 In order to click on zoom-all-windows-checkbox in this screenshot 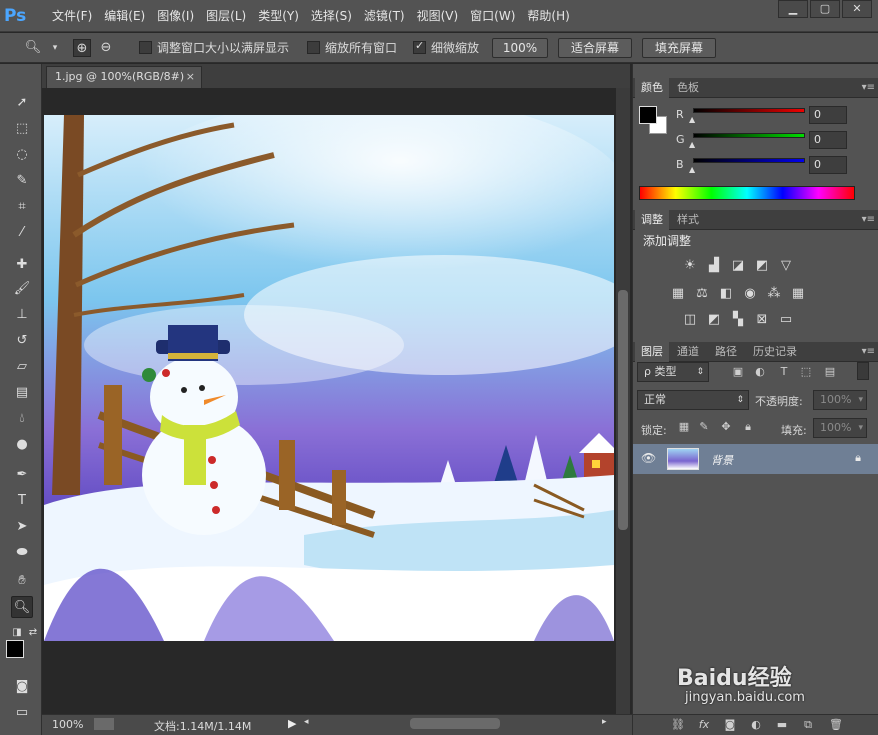, I will do `click(313, 47)`.